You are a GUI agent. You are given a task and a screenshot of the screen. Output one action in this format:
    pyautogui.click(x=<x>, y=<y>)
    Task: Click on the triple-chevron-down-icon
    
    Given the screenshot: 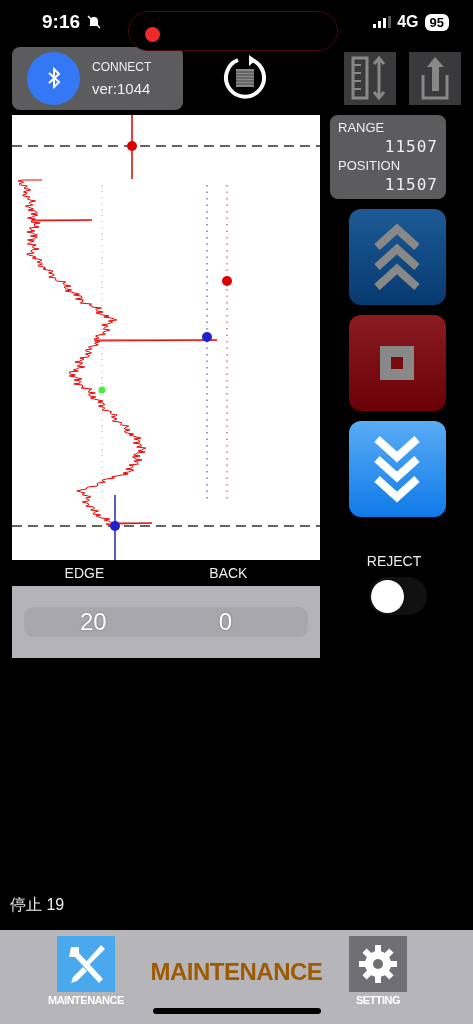 What is the action you would take?
    pyautogui.click(x=397, y=469)
    